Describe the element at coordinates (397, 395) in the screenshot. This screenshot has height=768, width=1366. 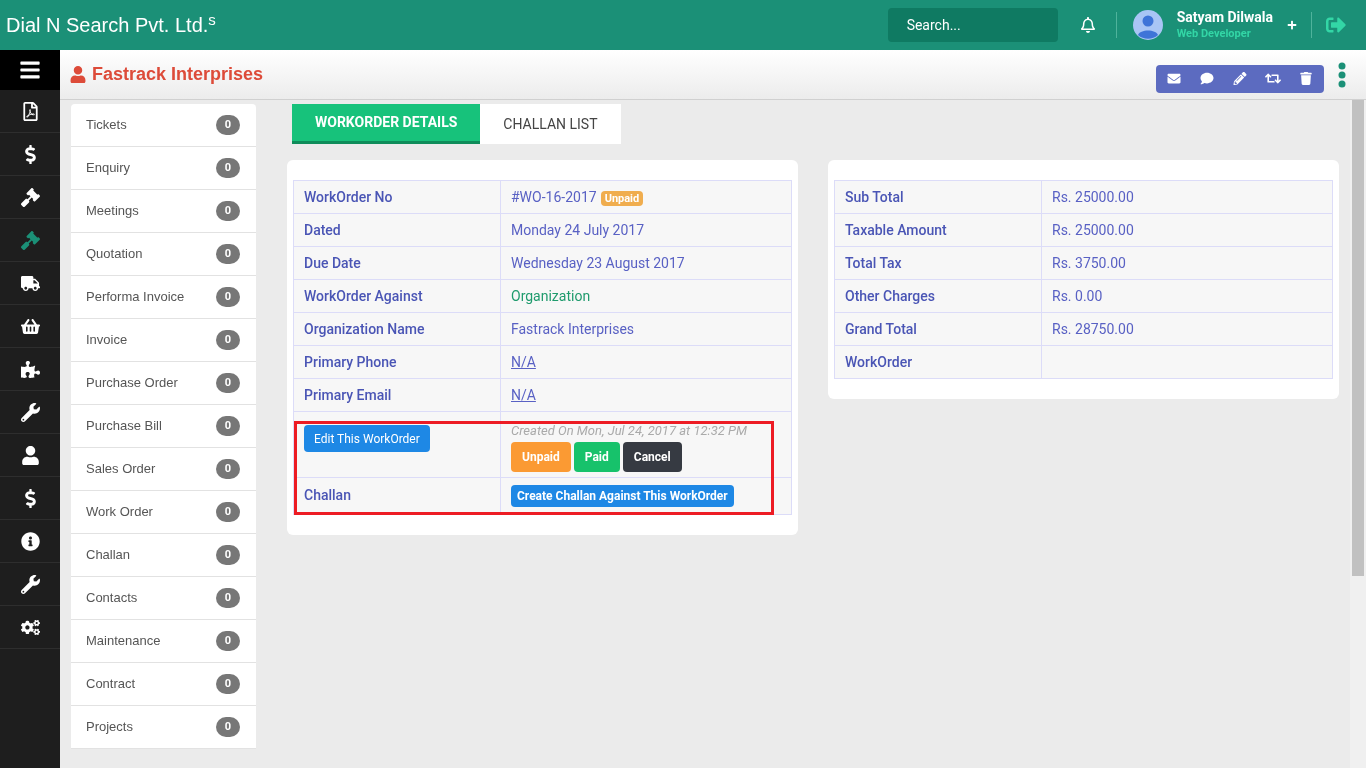
I see `field-label: Primary Email` at that location.